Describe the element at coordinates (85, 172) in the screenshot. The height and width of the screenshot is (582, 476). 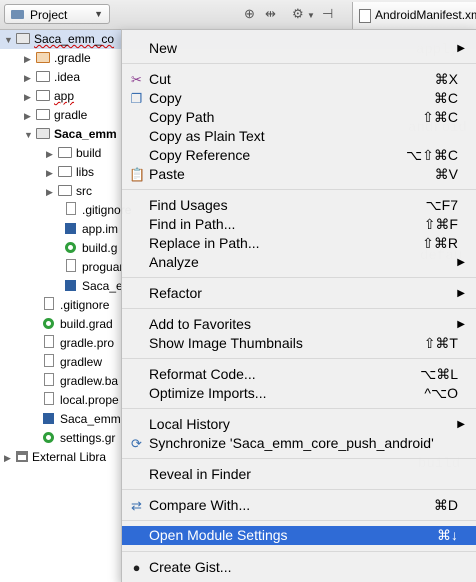
I see `tree-label: libs` at that location.